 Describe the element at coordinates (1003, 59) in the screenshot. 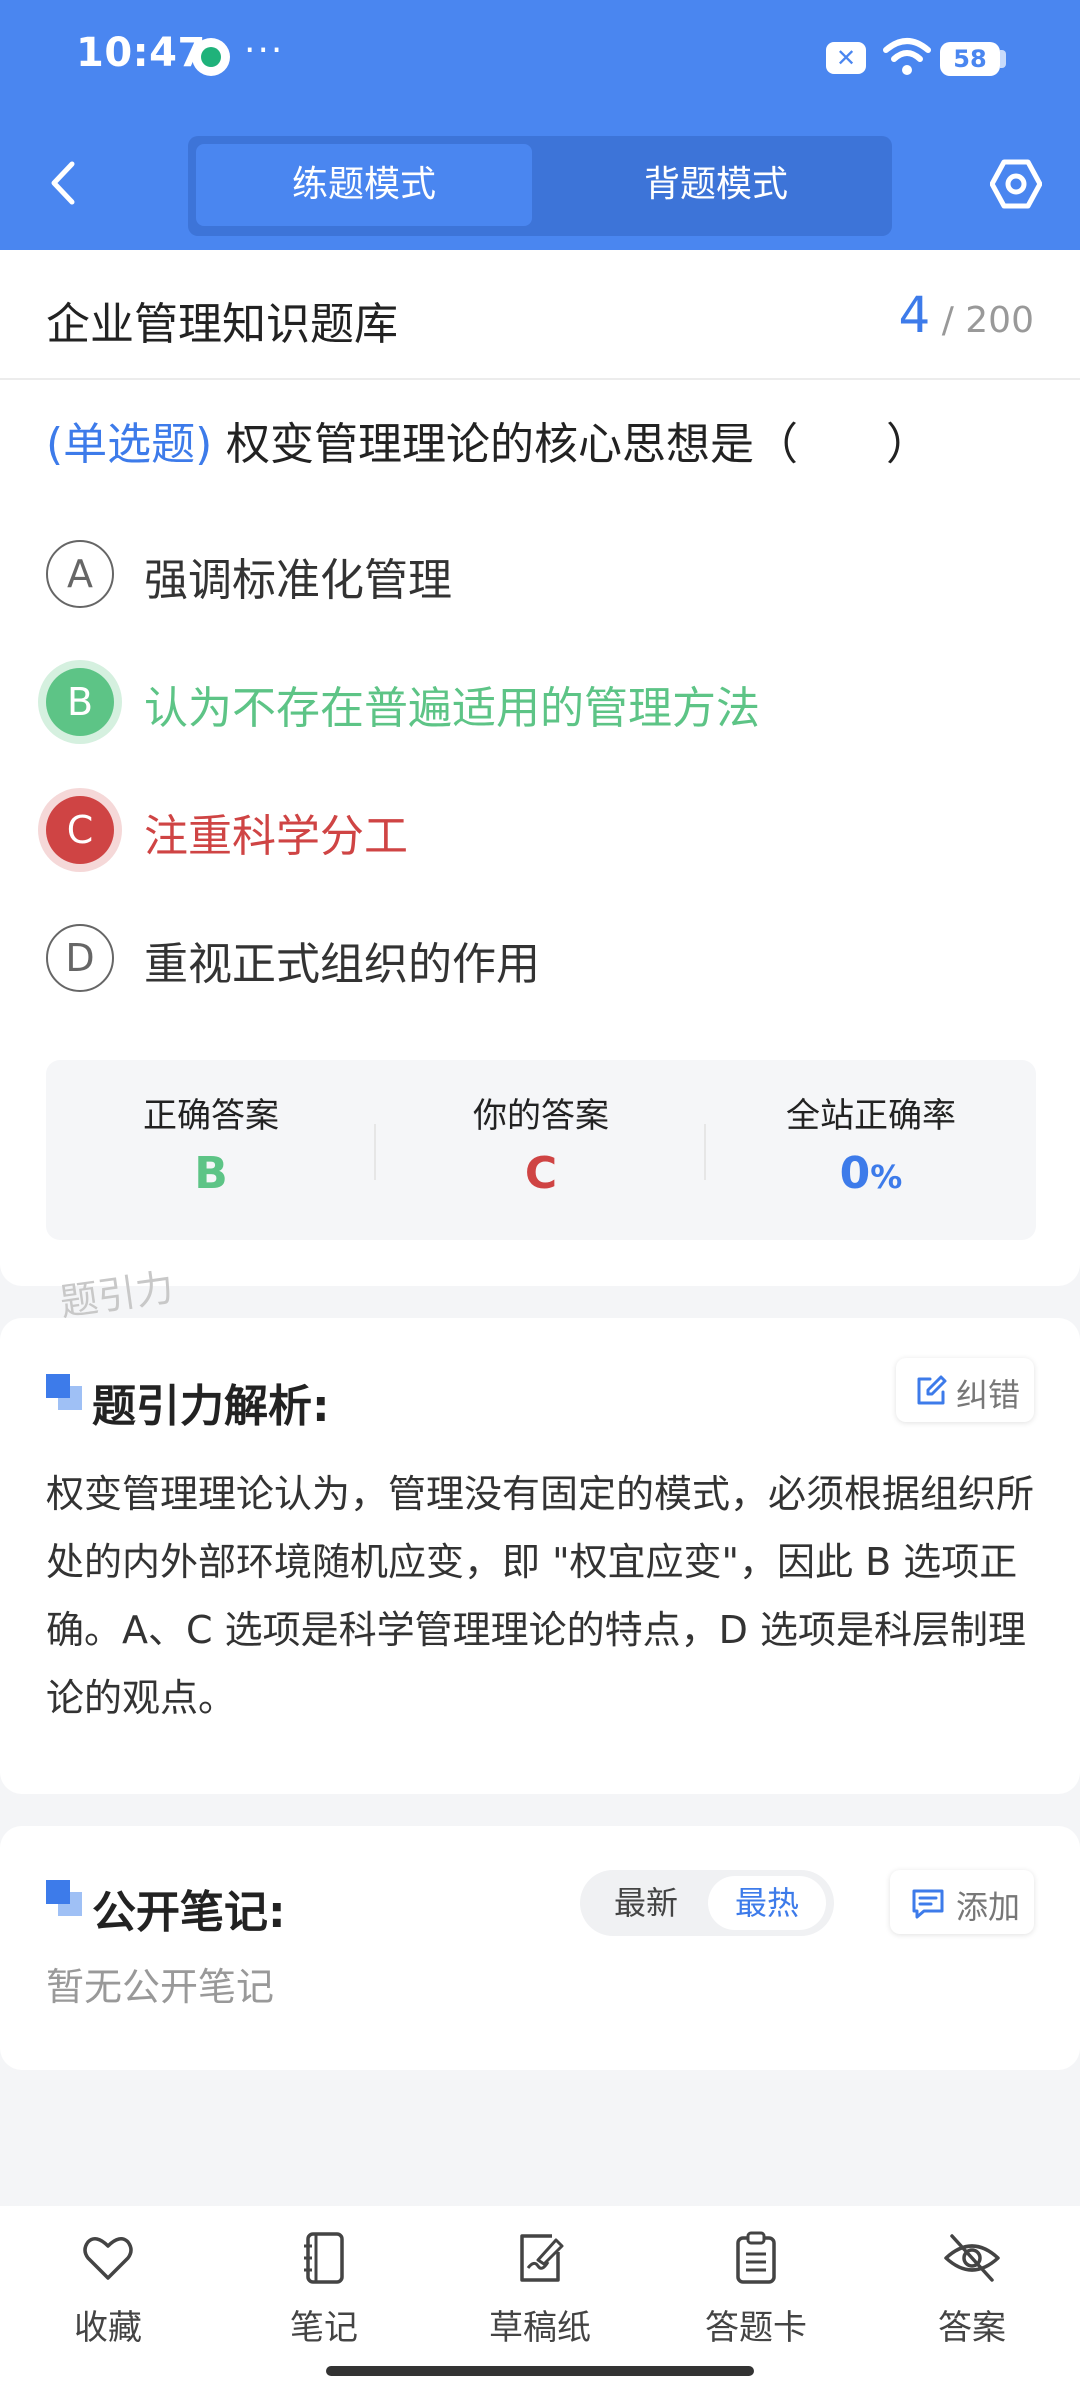

I see `battery-tip` at that location.